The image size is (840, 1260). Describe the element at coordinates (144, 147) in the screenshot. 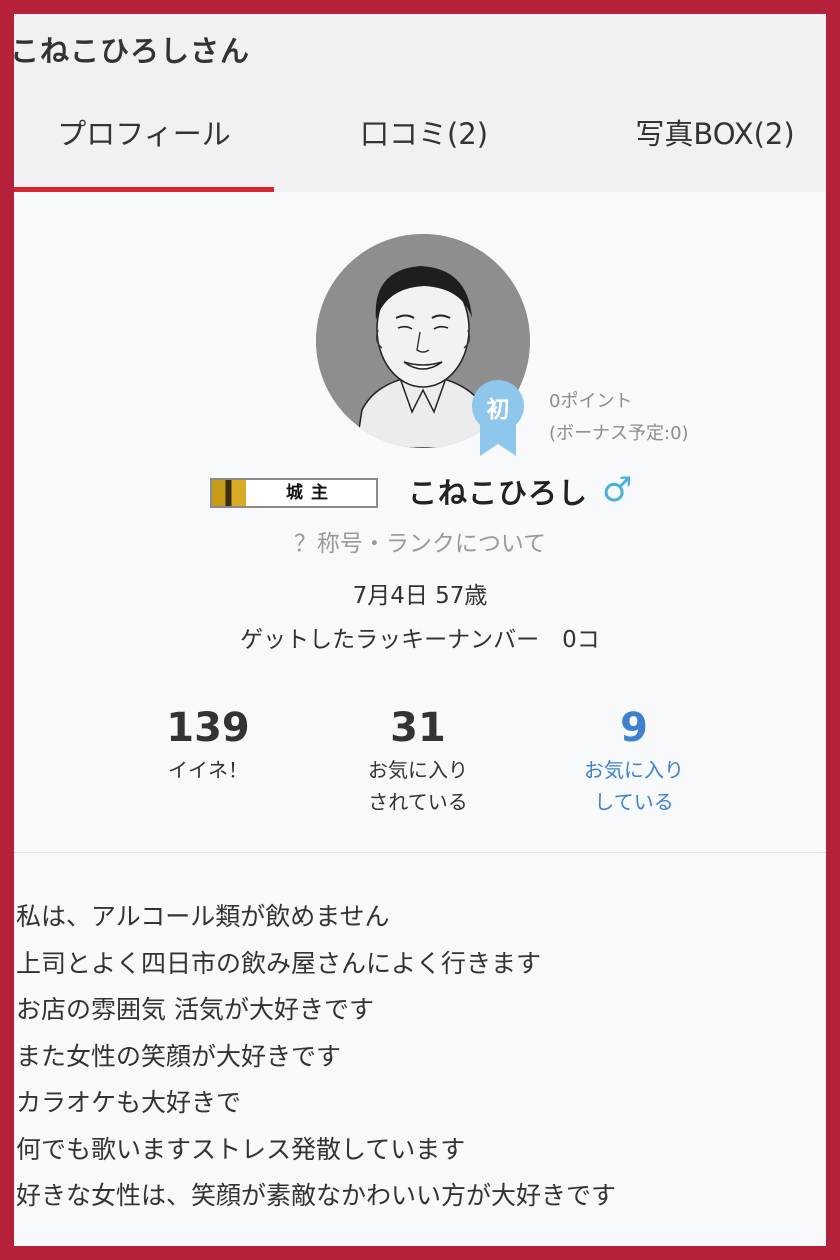

I see `tab-profile: プロフィール` at that location.